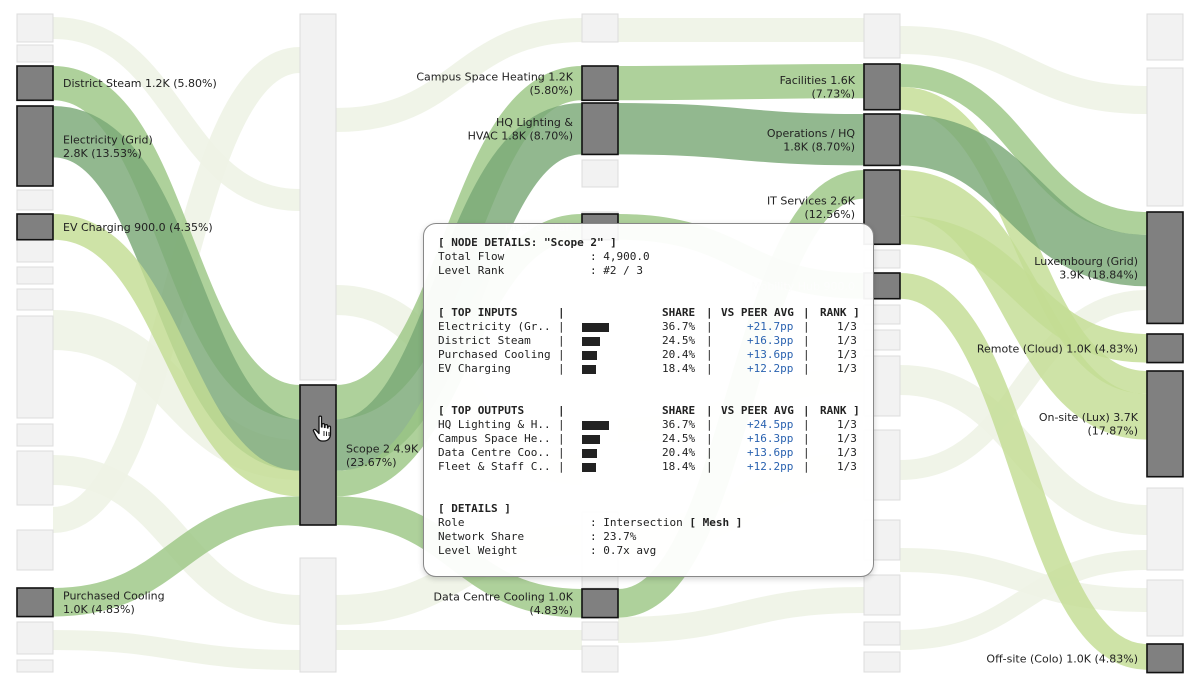 Image resolution: width=1194 pixels, height=694 pixels. What do you see at coordinates (494, 452) in the screenshot?
I see `output-name: Data Centre Coo..` at bounding box center [494, 452].